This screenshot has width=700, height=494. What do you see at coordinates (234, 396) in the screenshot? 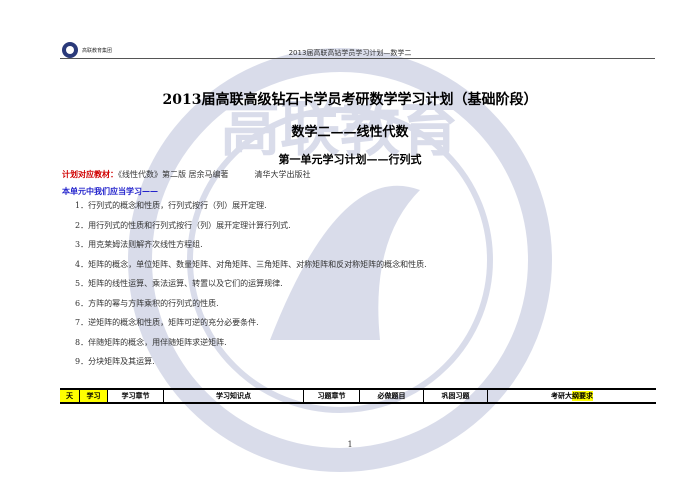
I see `col-knowledge: 学习知识点` at bounding box center [234, 396].